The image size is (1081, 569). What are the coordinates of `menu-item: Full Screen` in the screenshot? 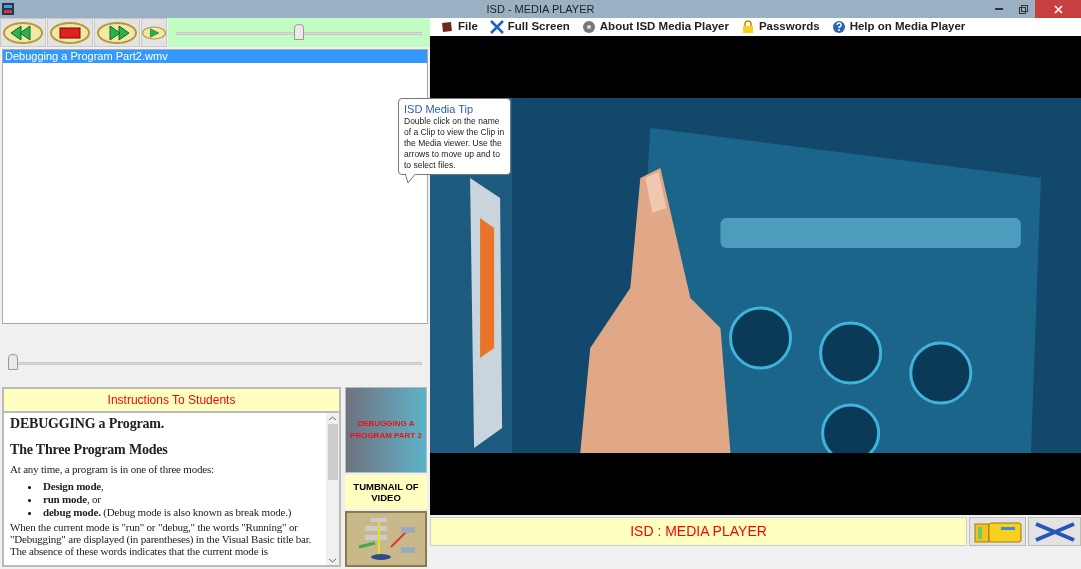 It's located at (529, 27).